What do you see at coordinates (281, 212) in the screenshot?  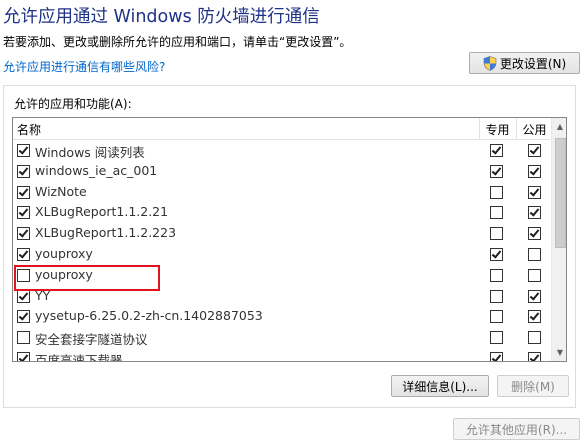 I see `app-row: XLBugReport1.1.2.21` at bounding box center [281, 212].